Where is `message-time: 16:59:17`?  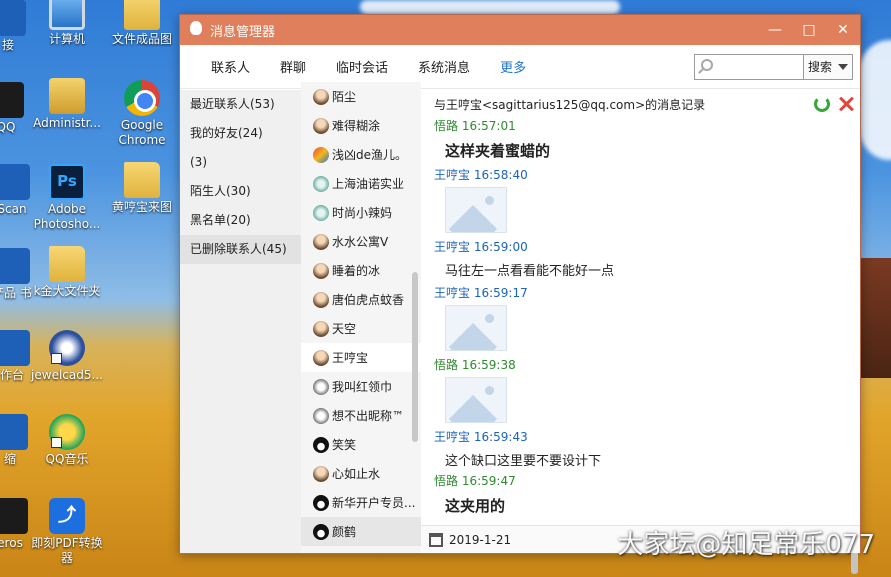
message-time: 16:59:17 is located at coordinates (500, 293).